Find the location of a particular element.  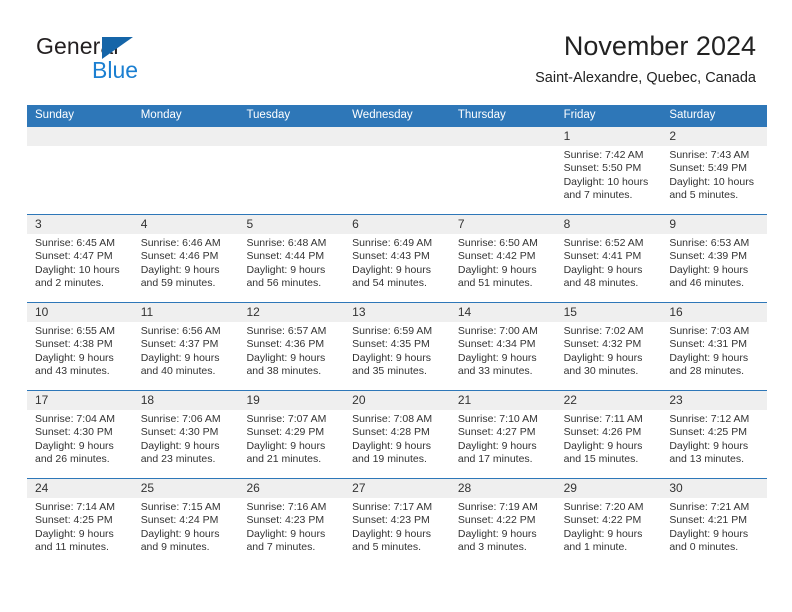

day-number: 16 is located at coordinates (676, 312).